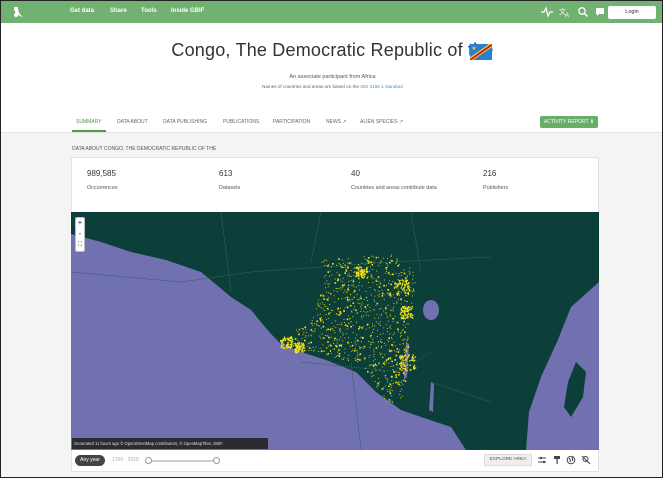 This screenshot has width=665, height=480. I want to click on translate-icon: 文A, so click(565, 12).